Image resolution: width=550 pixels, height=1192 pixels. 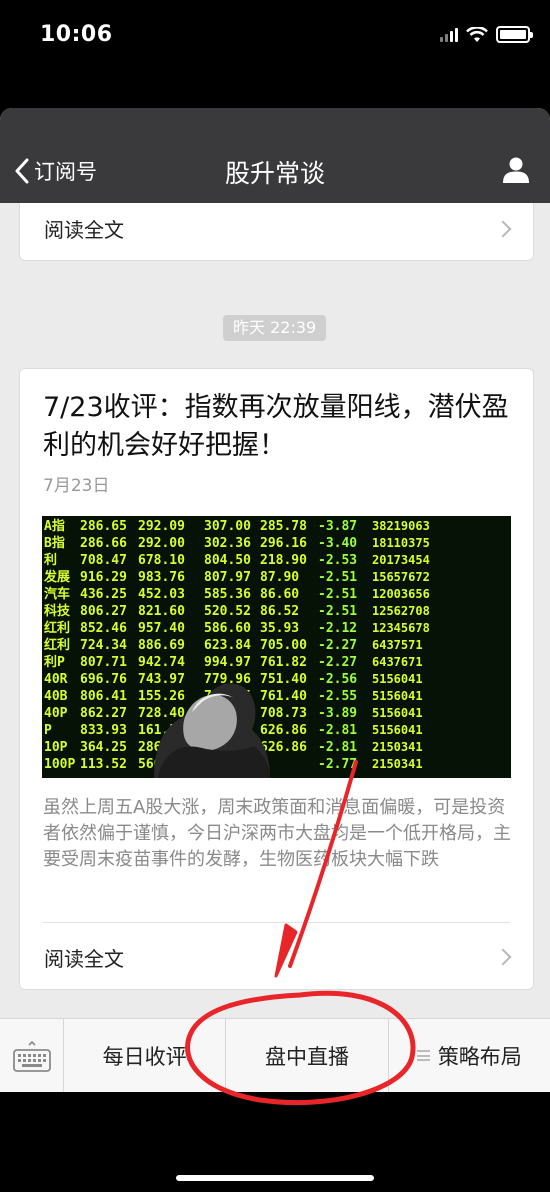 I want to click on board-value: 623.84, so click(x=227, y=645).